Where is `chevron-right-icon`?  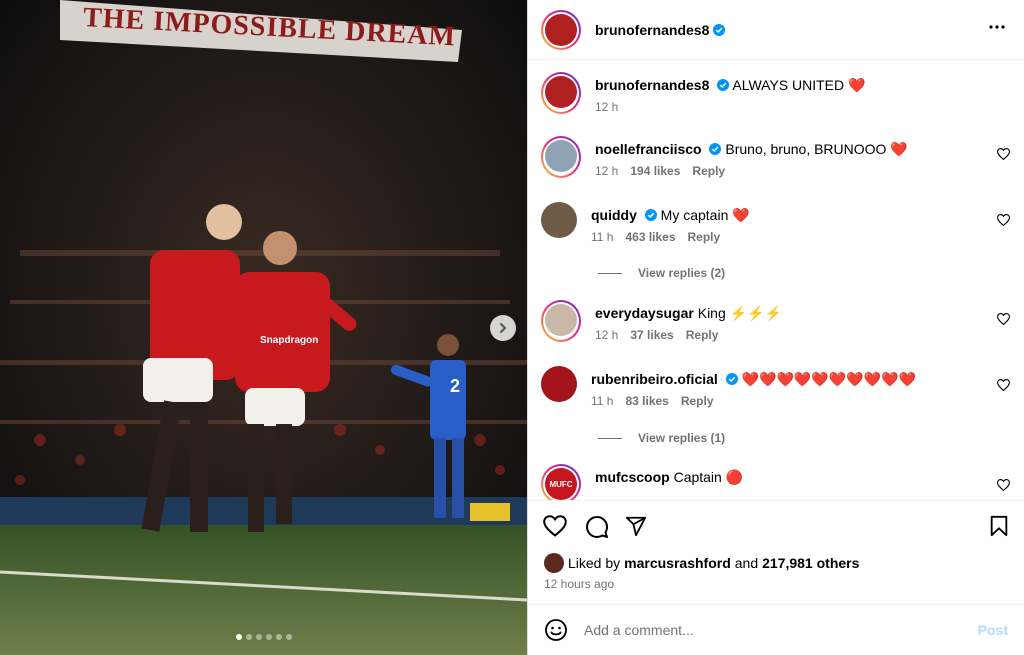 chevron-right-icon is located at coordinates (503, 328).